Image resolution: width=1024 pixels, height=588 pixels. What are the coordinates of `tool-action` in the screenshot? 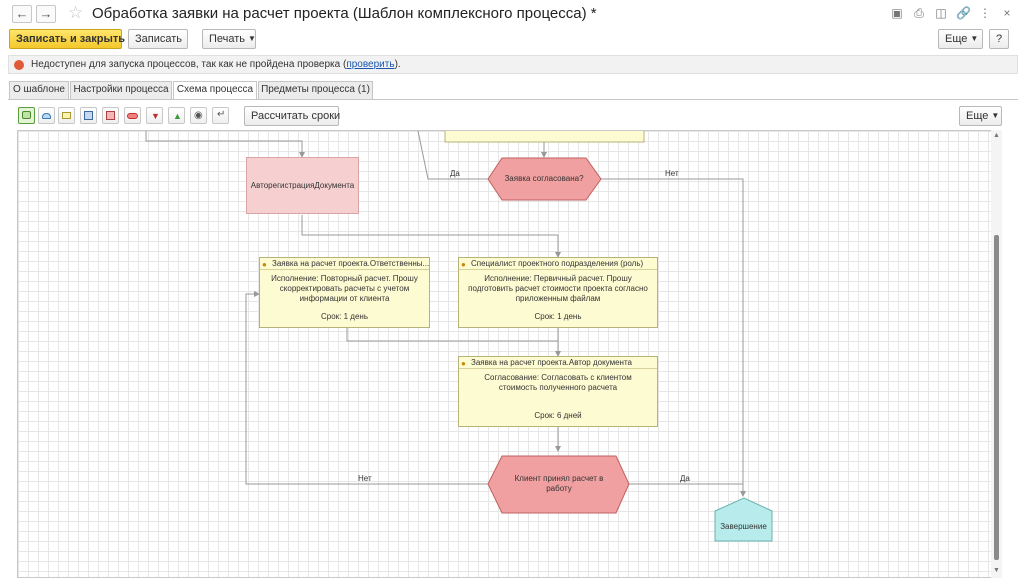 It's located at (66, 115).